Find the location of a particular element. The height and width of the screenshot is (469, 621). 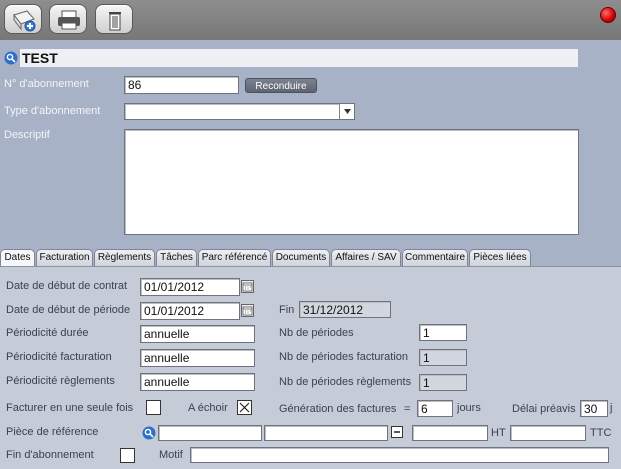

clear-reference-button is located at coordinates (397, 432).